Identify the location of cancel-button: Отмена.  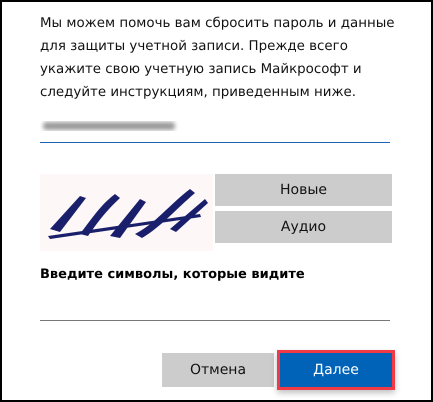
(218, 370).